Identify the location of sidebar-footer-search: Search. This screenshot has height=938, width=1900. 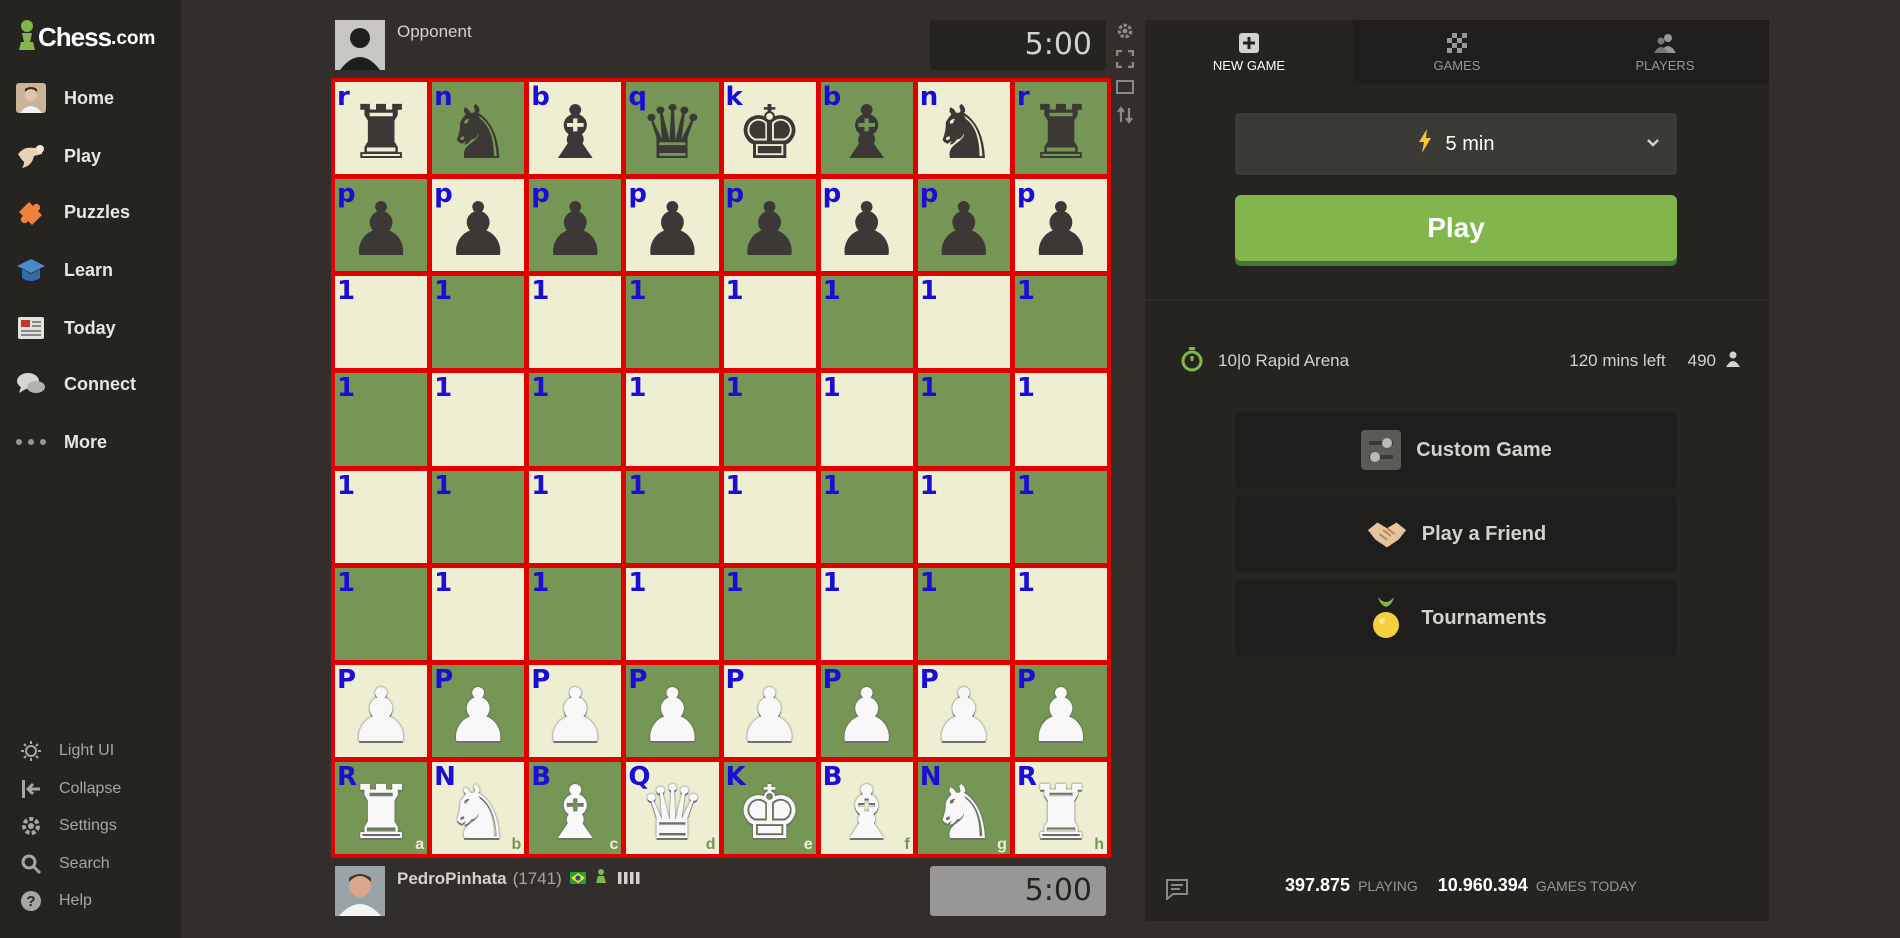
(90, 864).